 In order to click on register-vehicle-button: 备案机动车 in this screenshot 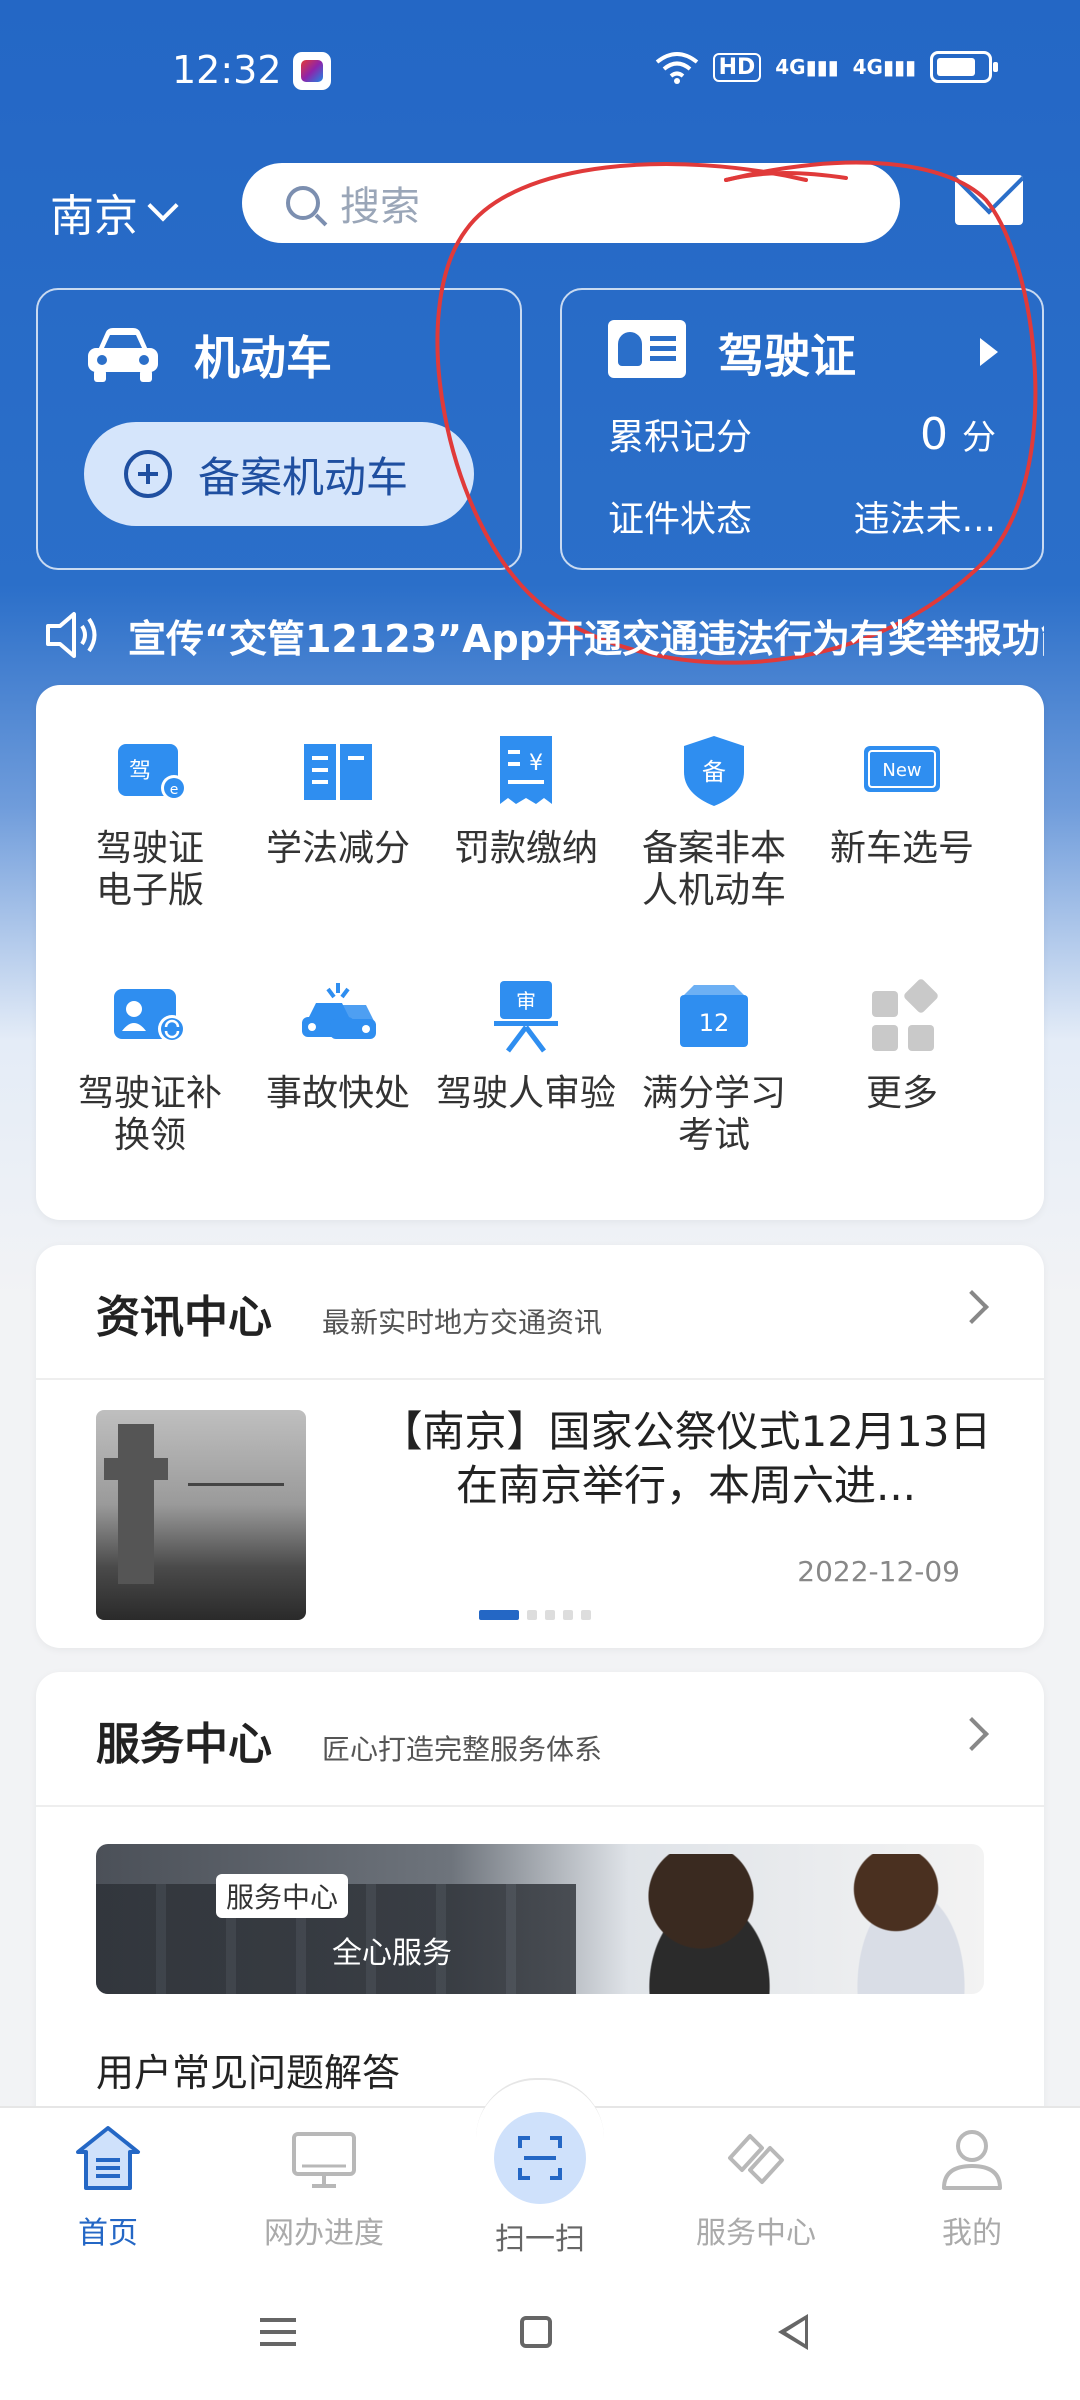, I will do `click(279, 474)`.